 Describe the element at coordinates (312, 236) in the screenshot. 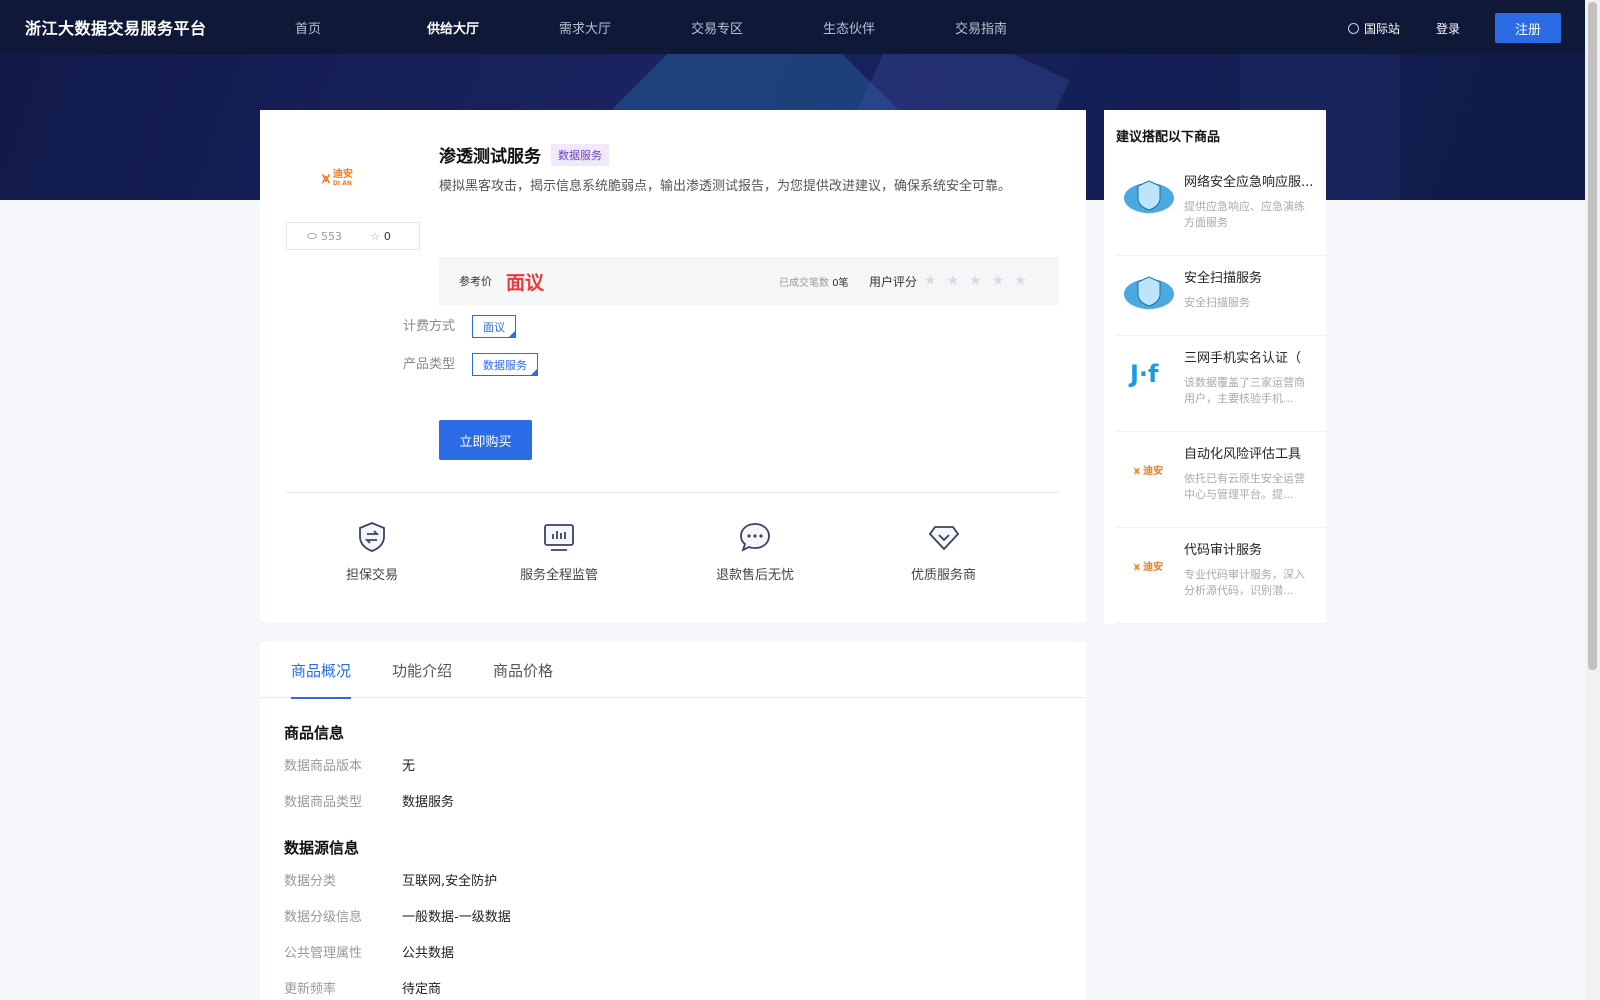

I see `eye-icon` at that location.